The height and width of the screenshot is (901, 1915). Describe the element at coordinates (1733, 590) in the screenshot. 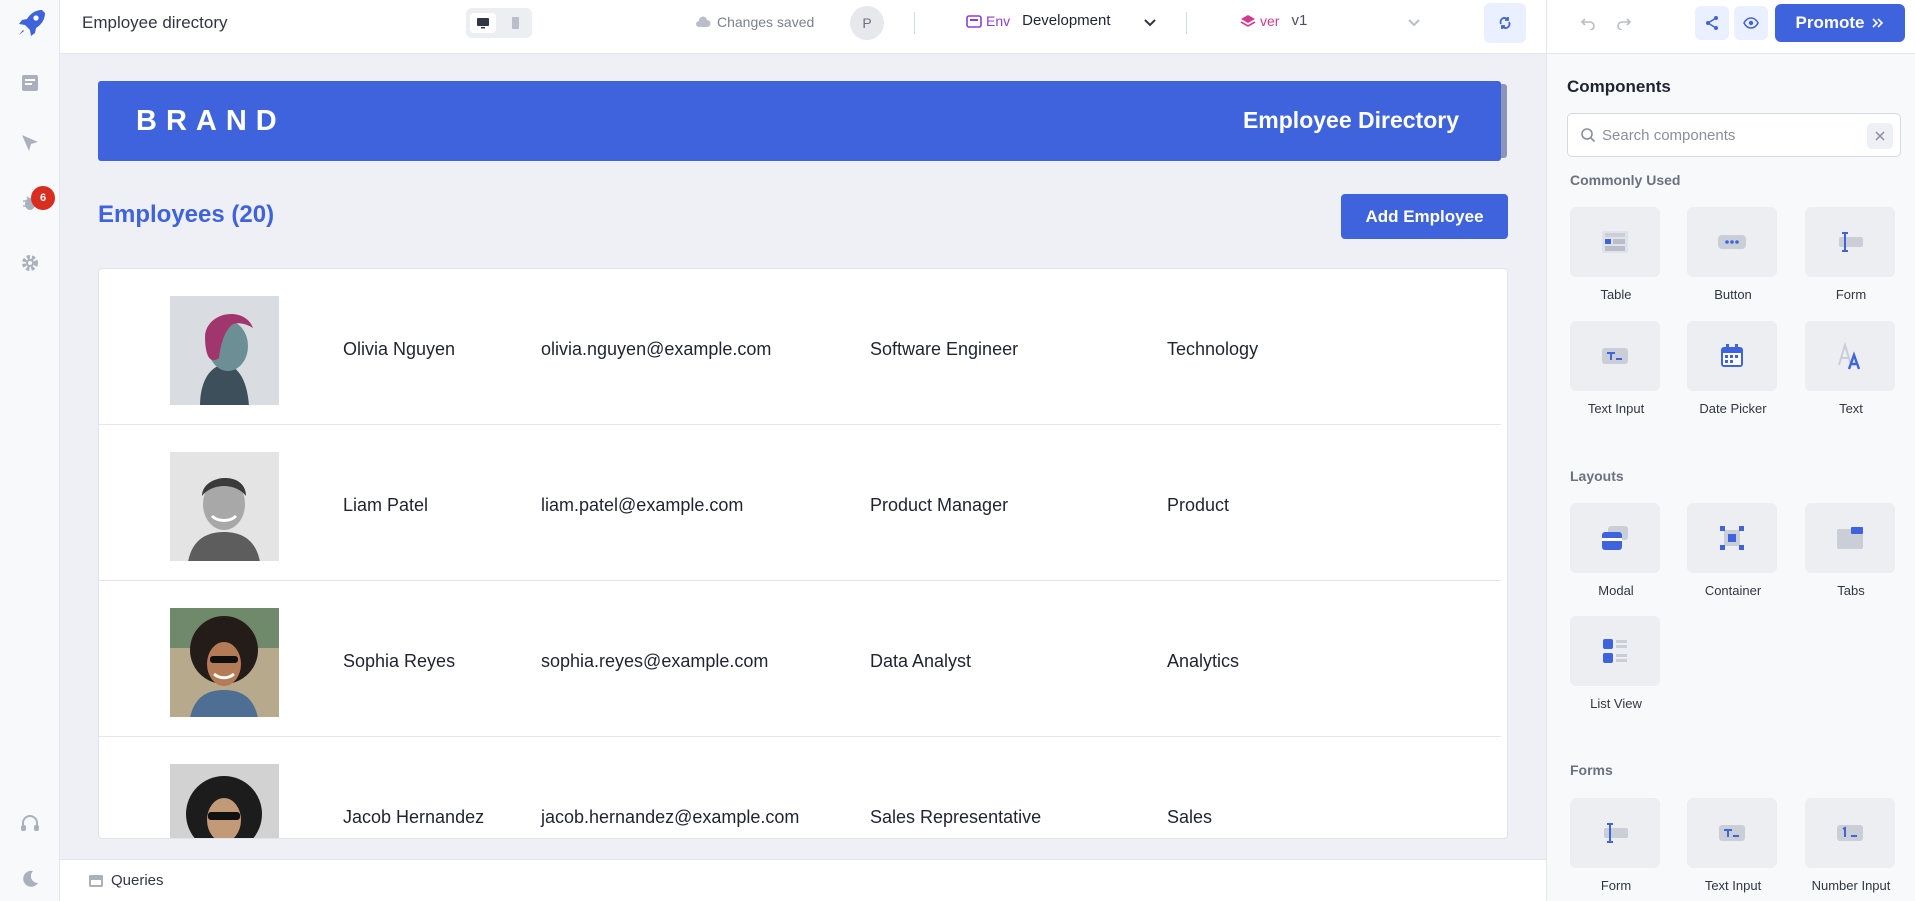

I see `component-label: Container` at that location.